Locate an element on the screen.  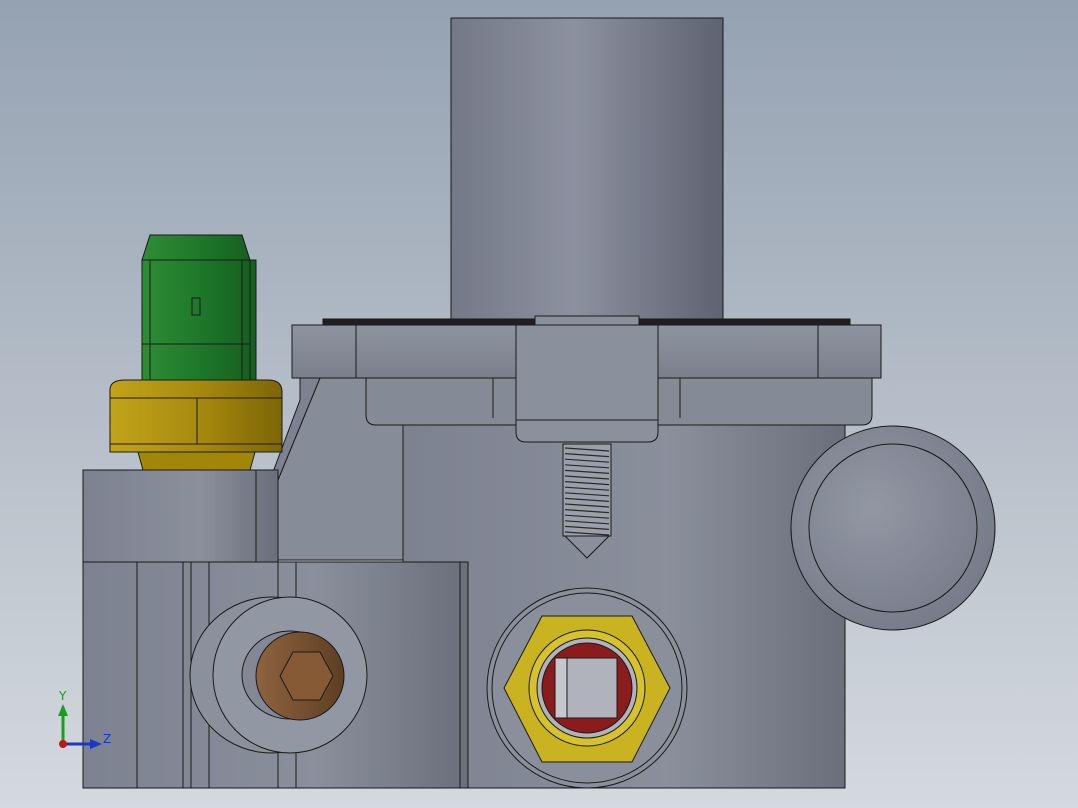
sensor-hex-nut is located at coordinates (196, 416).